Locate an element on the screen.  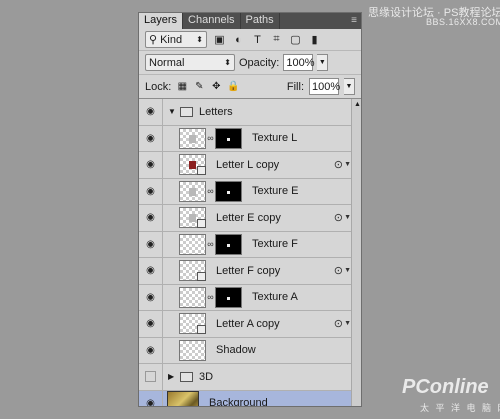
shape-filter-icon: ⌗ is located at coordinates (276, 39).